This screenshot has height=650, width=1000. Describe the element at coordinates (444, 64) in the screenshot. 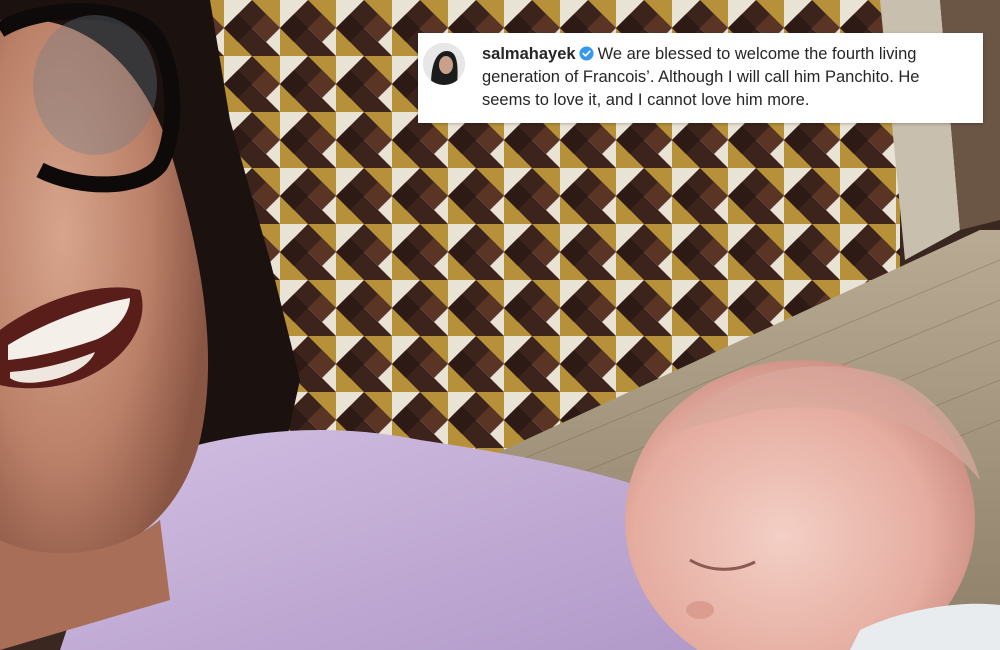

I see `profile-avatar` at that location.